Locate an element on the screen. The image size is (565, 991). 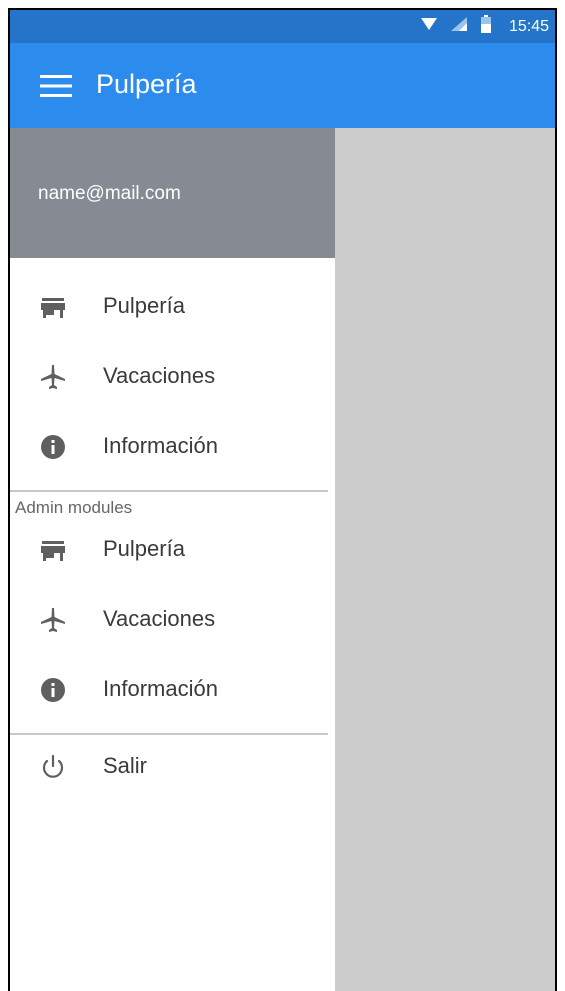
nav-item-vacaciones: Vacaciones is located at coordinates (172, 378).